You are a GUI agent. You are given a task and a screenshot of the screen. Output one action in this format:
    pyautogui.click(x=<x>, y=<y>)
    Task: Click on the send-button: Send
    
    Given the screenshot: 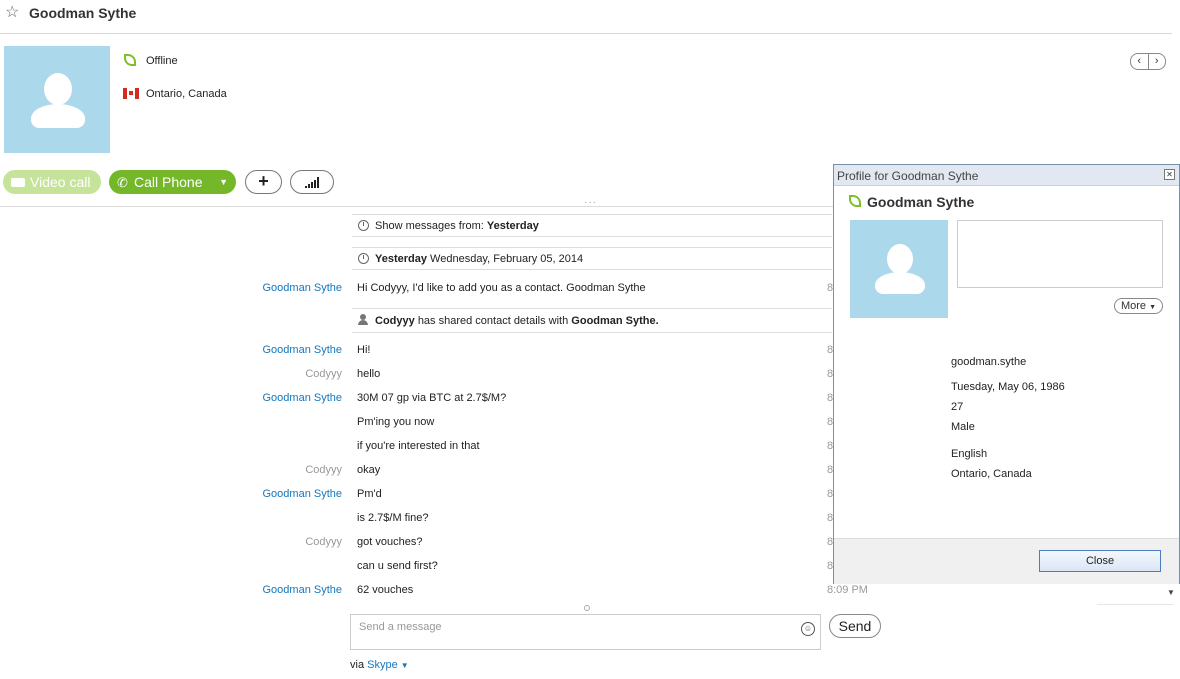 What is the action you would take?
    pyautogui.click(x=855, y=626)
    